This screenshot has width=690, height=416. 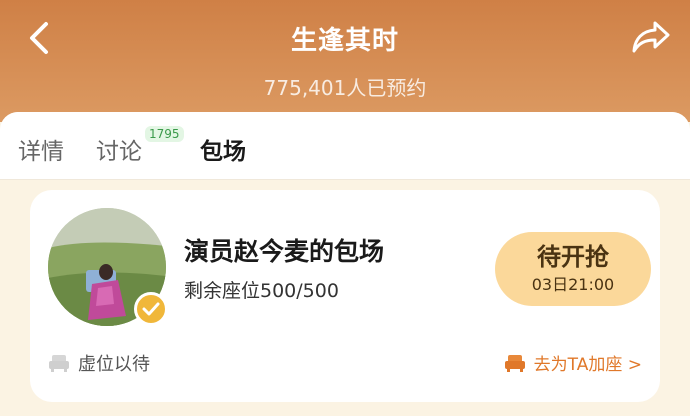 What do you see at coordinates (573, 284) in the screenshot?
I see `status-time: 03日21:00` at bounding box center [573, 284].